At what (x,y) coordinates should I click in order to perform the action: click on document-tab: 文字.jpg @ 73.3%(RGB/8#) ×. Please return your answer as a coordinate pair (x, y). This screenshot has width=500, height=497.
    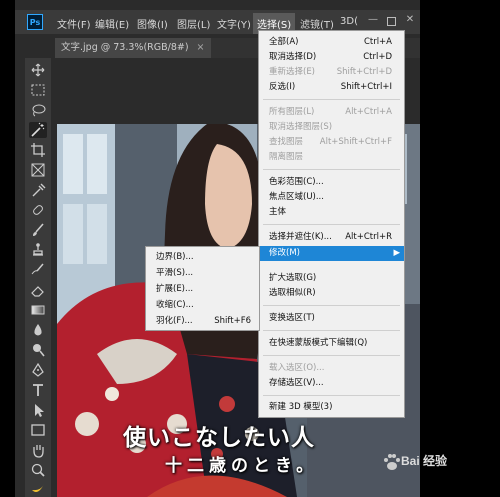
    Looking at the image, I should click on (133, 48).